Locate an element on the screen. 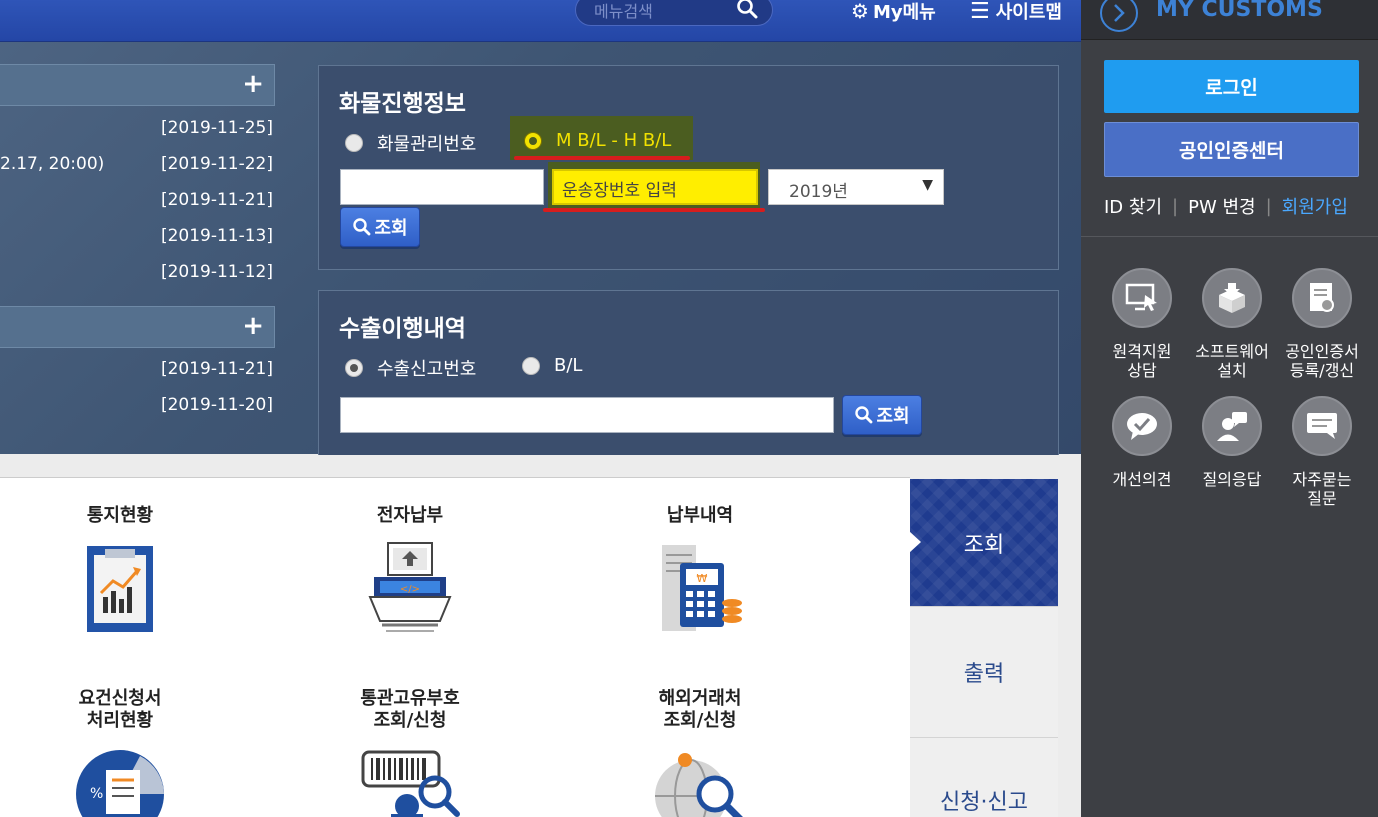  software-install-item: 소프트웨어 설치 is located at coordinates (1232, 324).